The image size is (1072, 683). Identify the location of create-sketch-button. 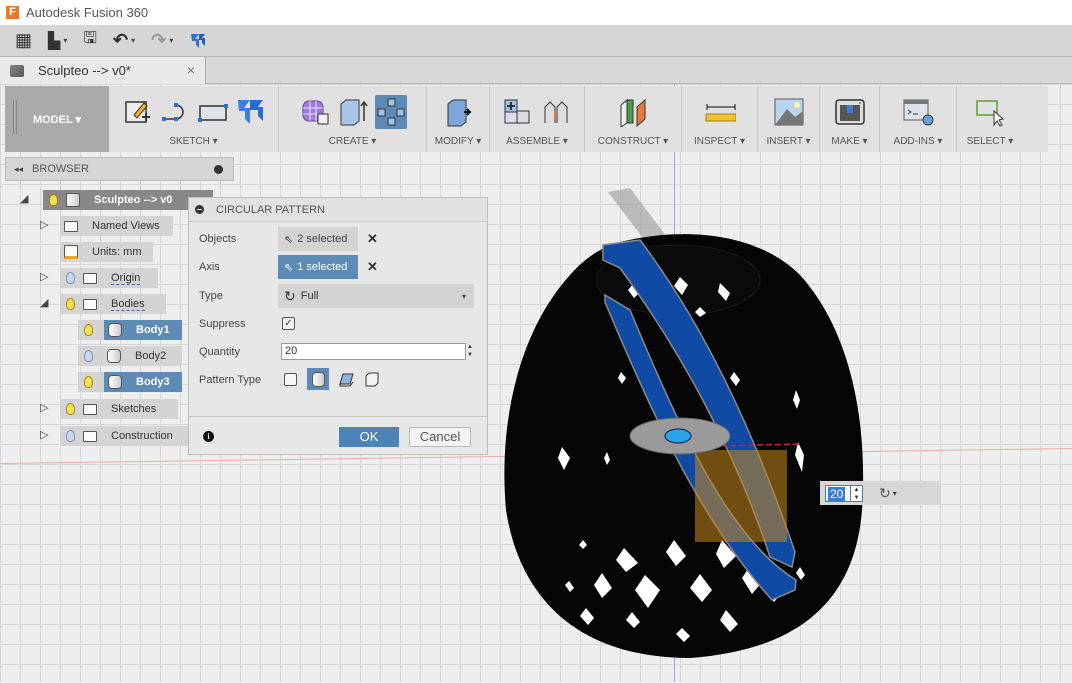
(137, 112).